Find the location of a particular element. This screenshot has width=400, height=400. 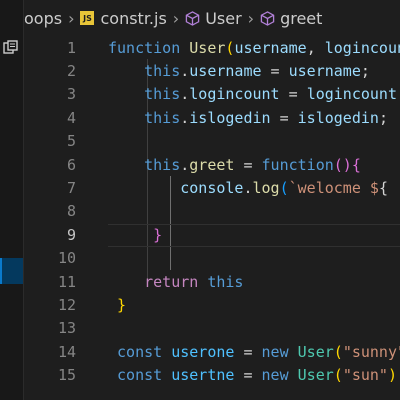

code-text: this.username = username; is located at coordinates (239, 71).